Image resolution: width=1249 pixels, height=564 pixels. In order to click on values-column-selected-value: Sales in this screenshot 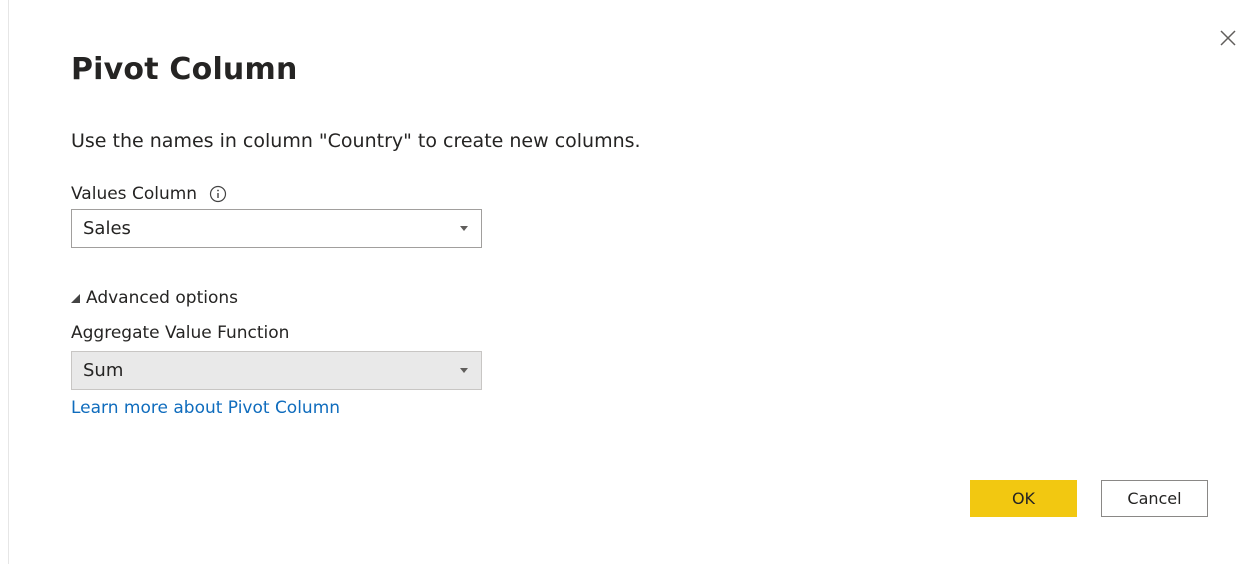, I will do `click(107, 228)`.